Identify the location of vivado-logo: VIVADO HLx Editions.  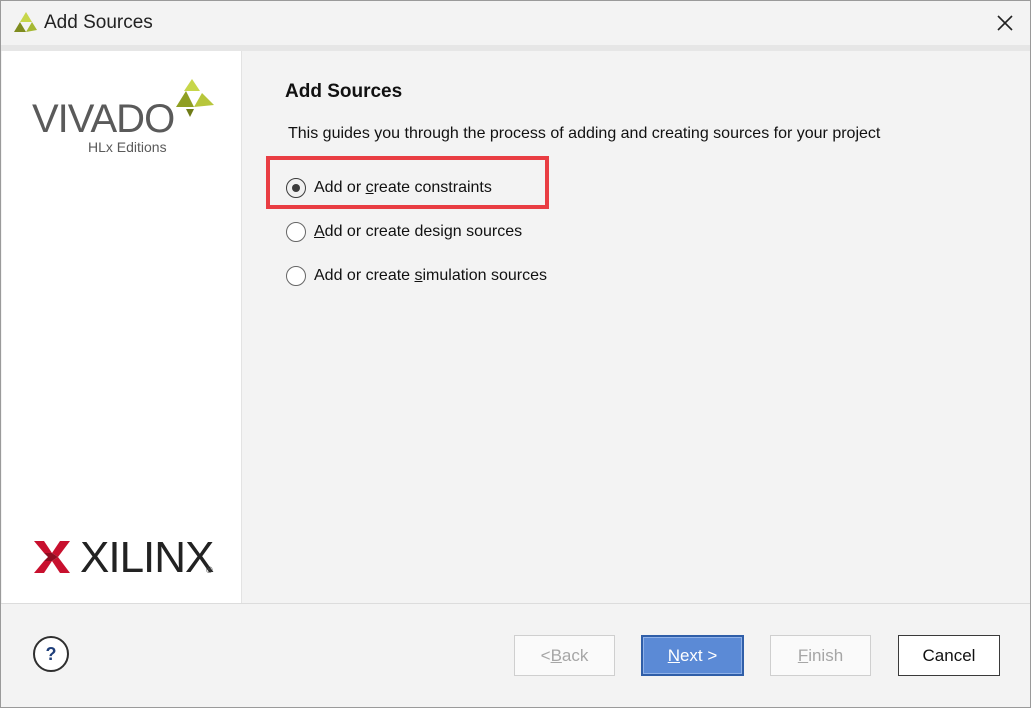
(127, 119).